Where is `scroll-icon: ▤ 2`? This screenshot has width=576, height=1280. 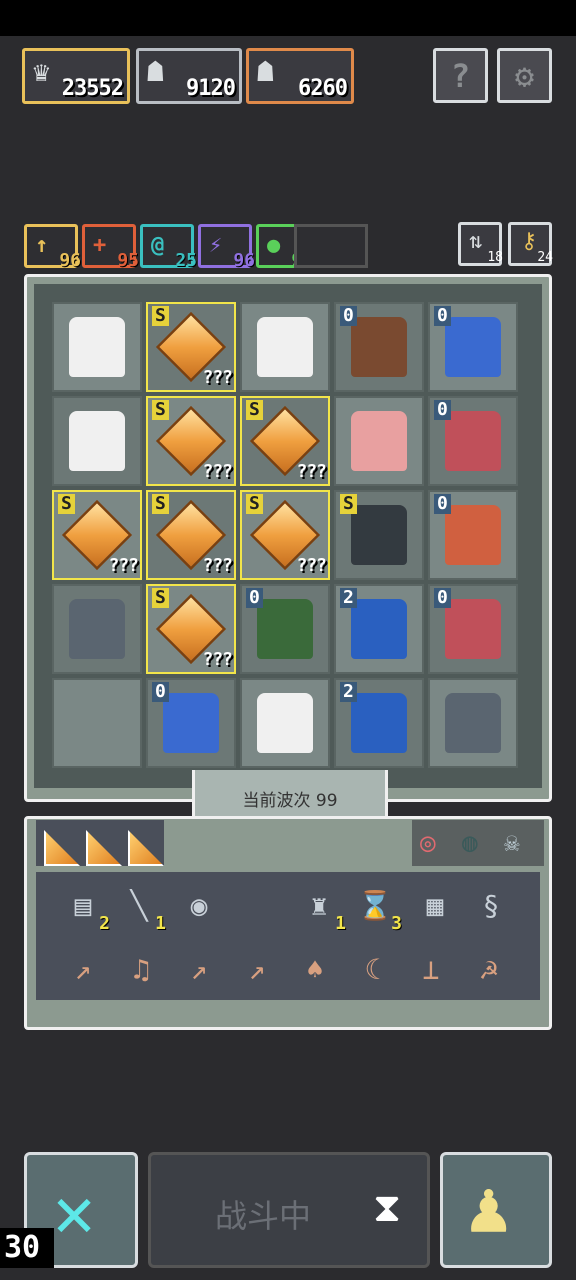 scroll-icon: ▤ 2 is located at coordinates (85, 908).